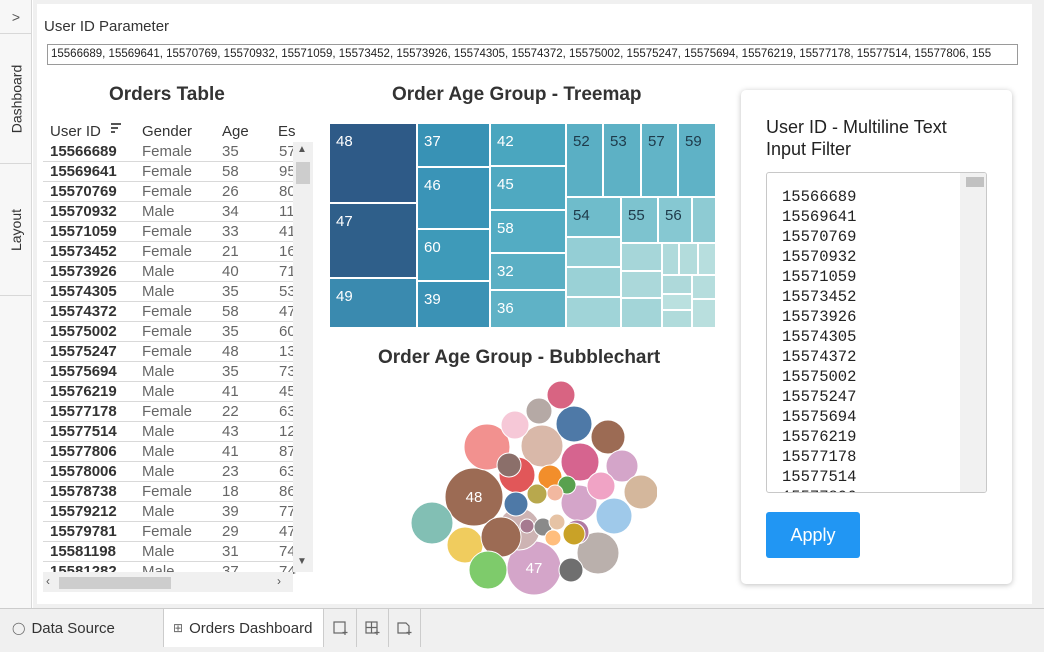 This screenshot has width=1044, height=652. What do you see at coordinates (174, 532) in the screenshot?
I see `table-row: 15579781 Female 29 47` at bounding box center [174, 532].